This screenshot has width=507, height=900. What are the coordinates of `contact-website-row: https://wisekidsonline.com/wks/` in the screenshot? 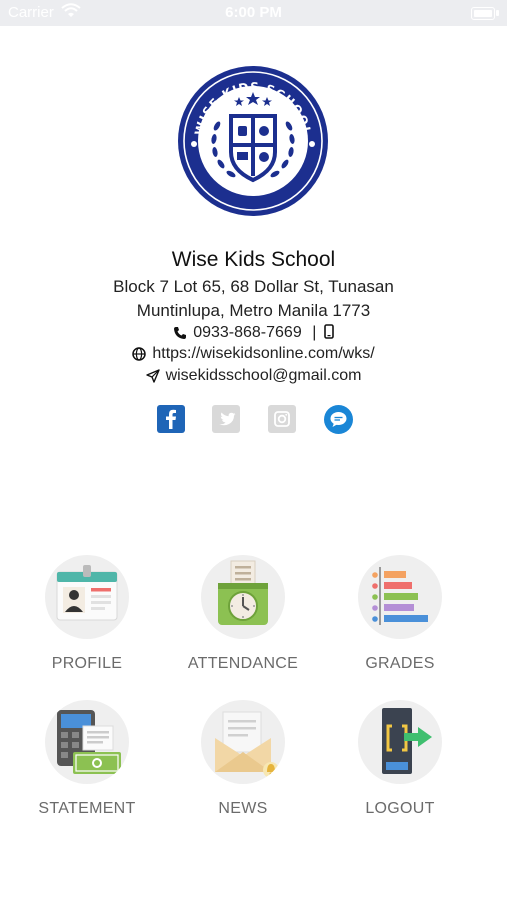 It's located at (253, 354).